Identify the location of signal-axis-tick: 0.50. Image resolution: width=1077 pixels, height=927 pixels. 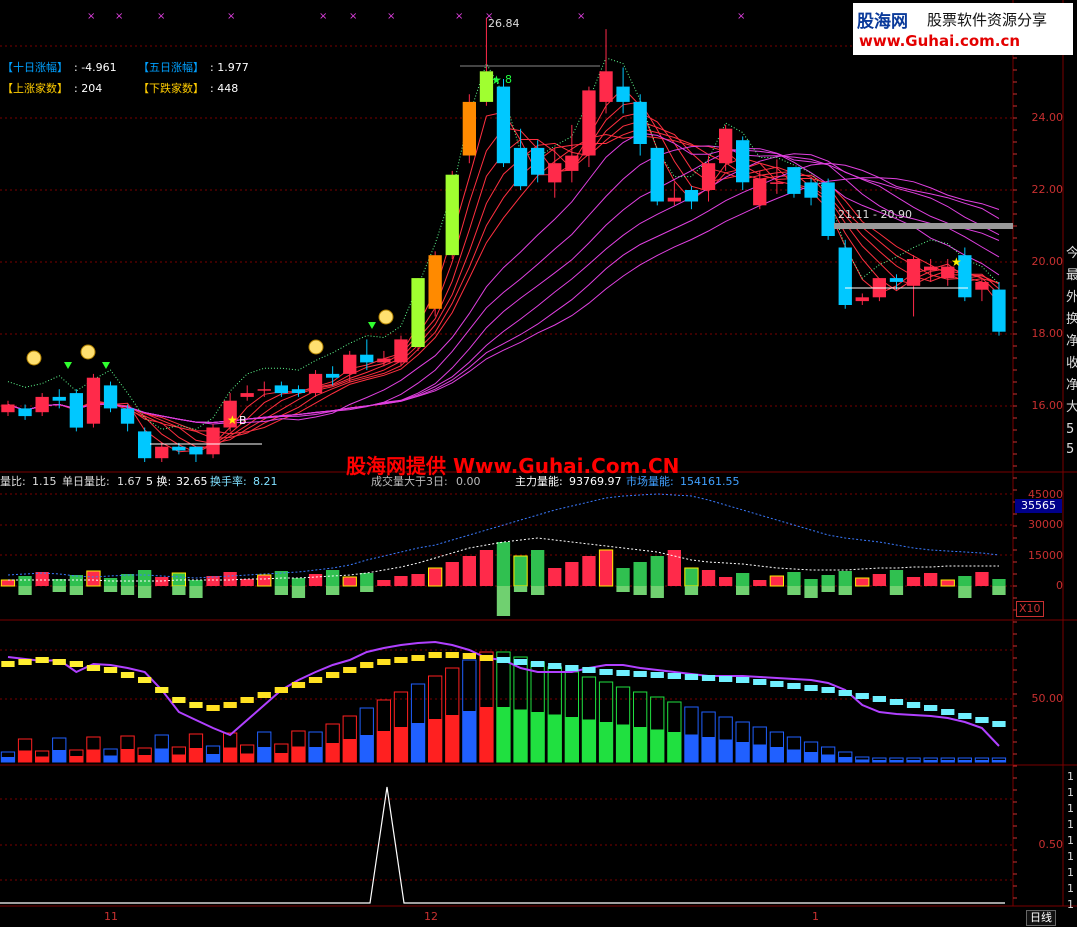
(1051, 844).